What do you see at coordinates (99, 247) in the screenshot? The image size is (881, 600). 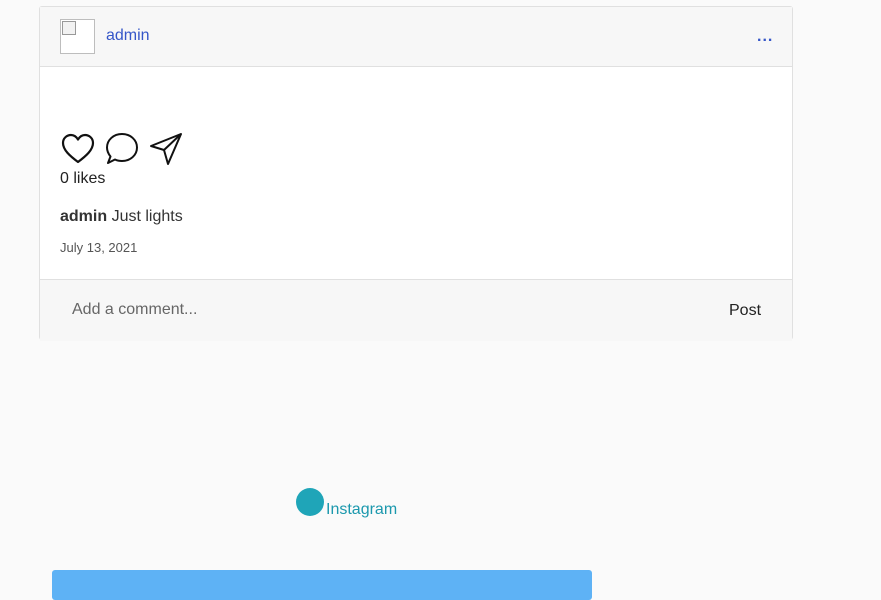 I see `post-date: July 13, 2021` at bounding box center [99, 247].